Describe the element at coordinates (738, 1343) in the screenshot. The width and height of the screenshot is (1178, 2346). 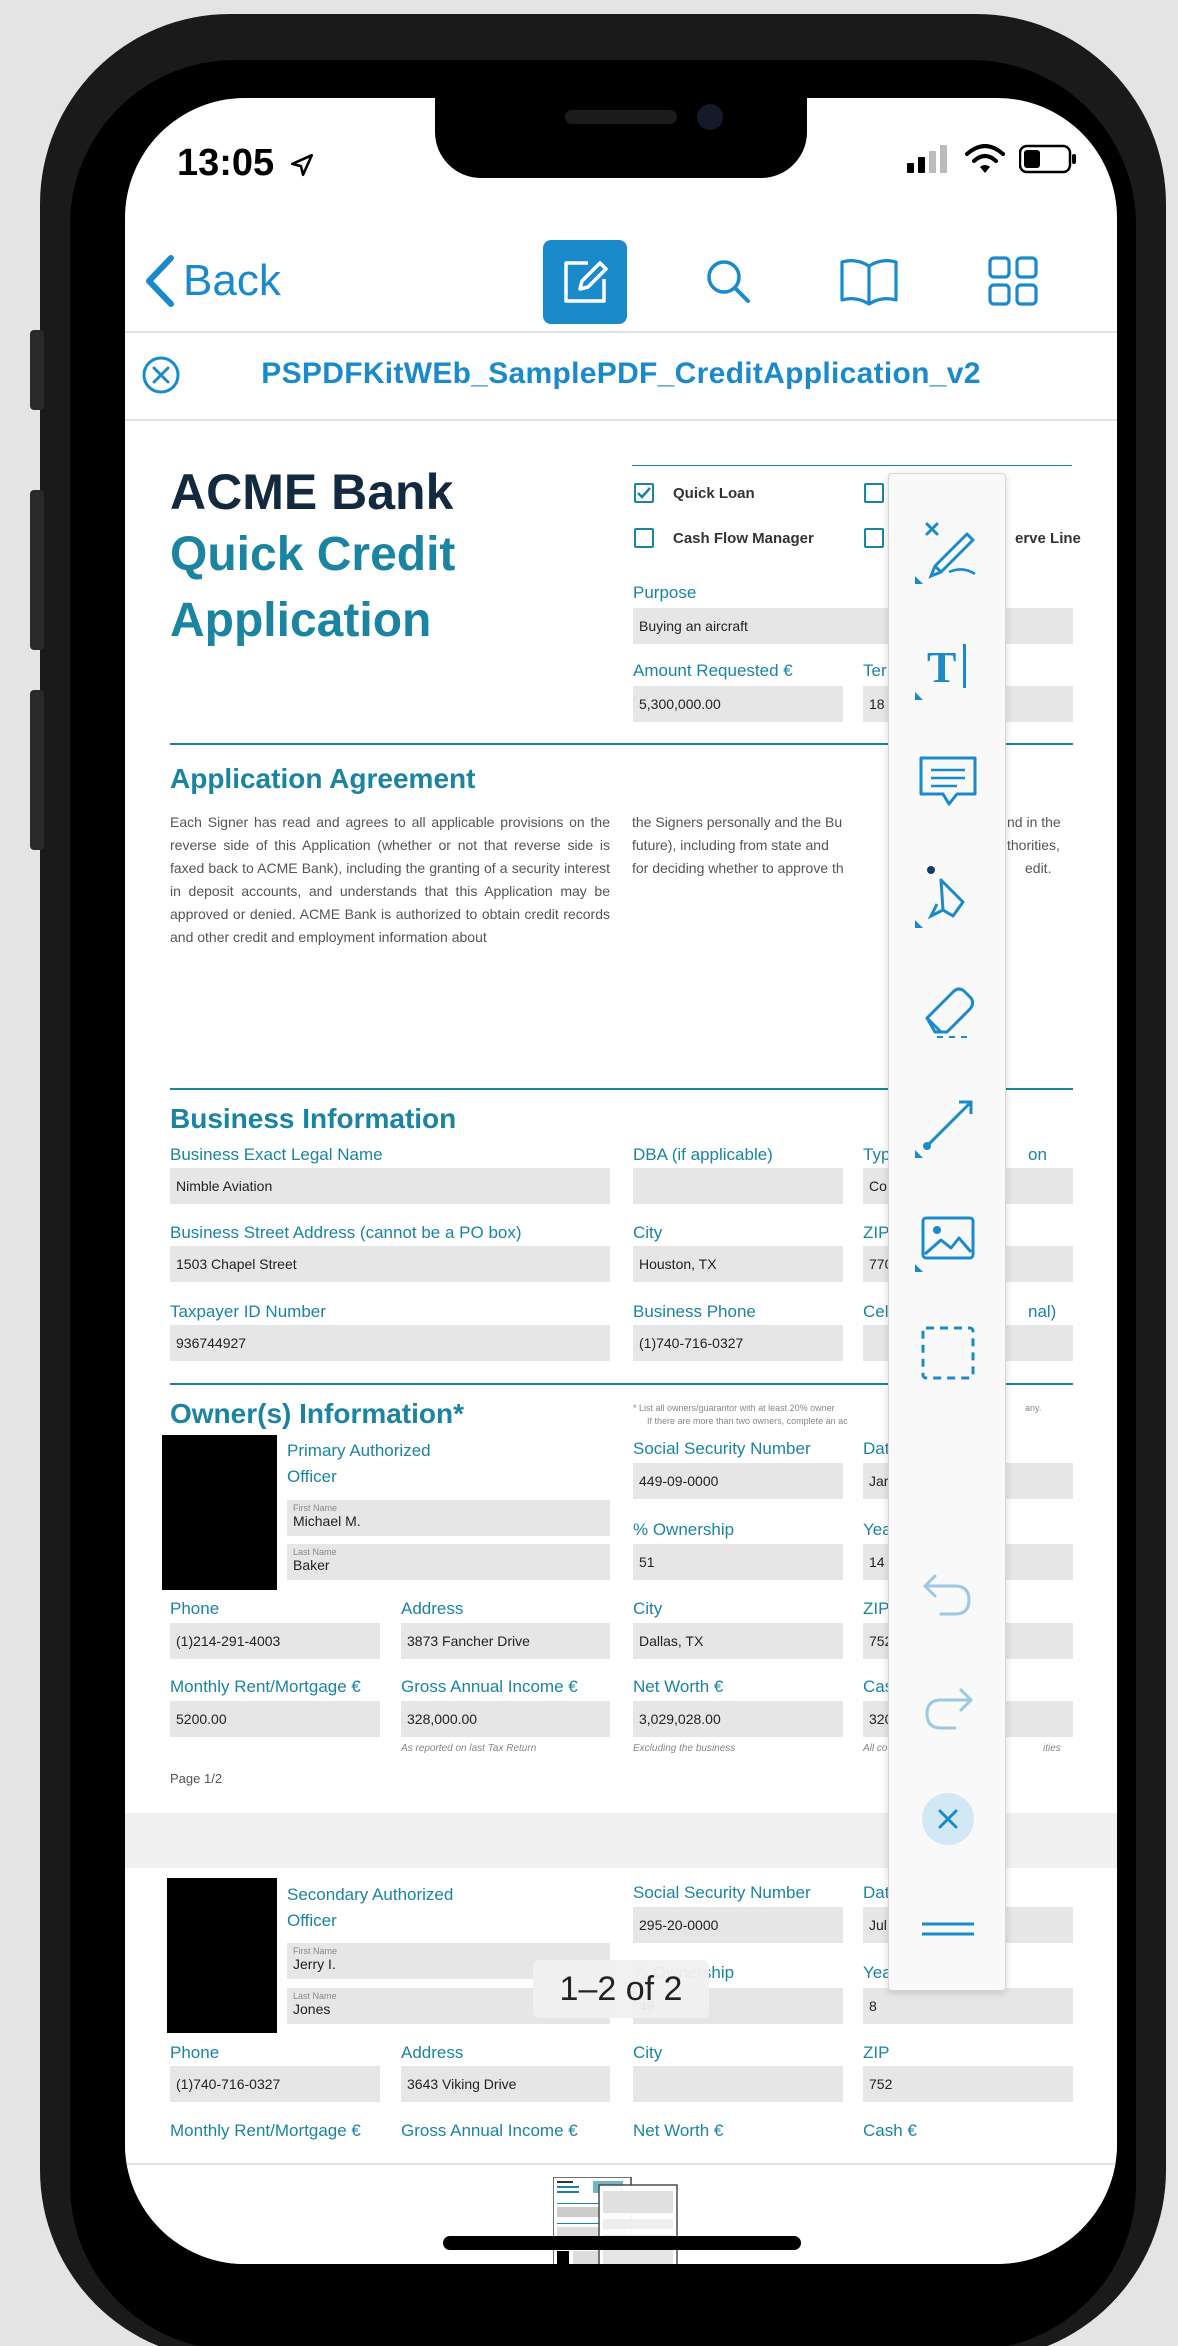
I see `business-phone-field: (1)740-716-0327` at that location.